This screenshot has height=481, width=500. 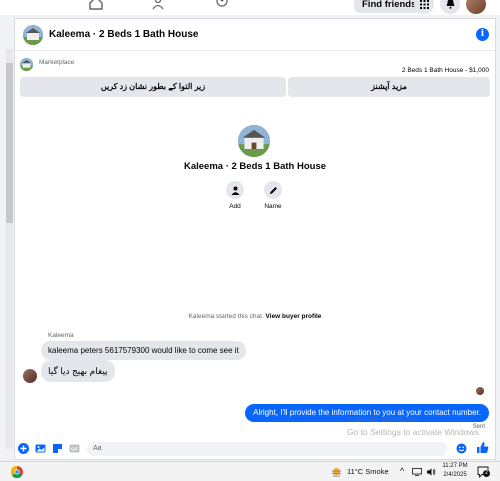 What do you see at coordinates (431, 472) in the screenshot?
I see `volume-icon` at bounding box center [431, 472].